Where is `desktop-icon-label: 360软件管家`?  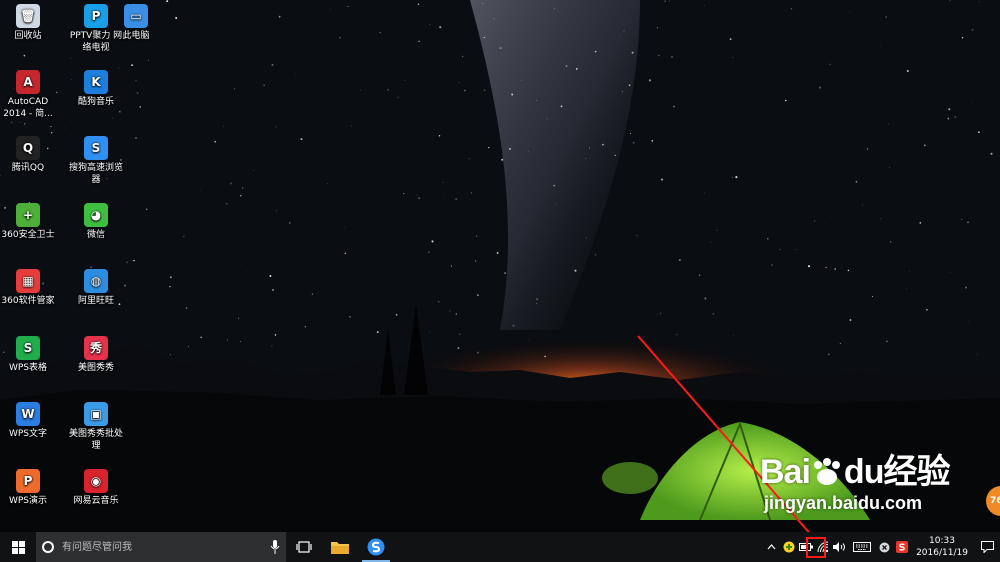 desktop-icon-label: 360软件管家 is located at coordinates (28, 301).